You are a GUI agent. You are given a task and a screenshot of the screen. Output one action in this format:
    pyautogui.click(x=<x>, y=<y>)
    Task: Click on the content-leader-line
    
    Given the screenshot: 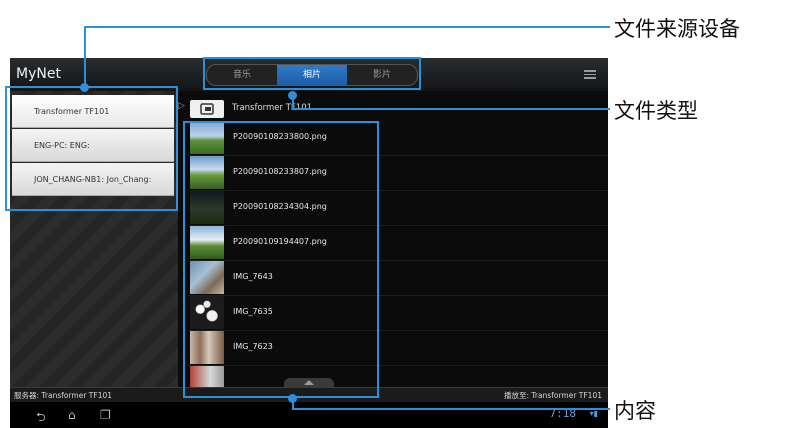 What is the action you would take?
    pyautogui.click(x=451, y=409)
    